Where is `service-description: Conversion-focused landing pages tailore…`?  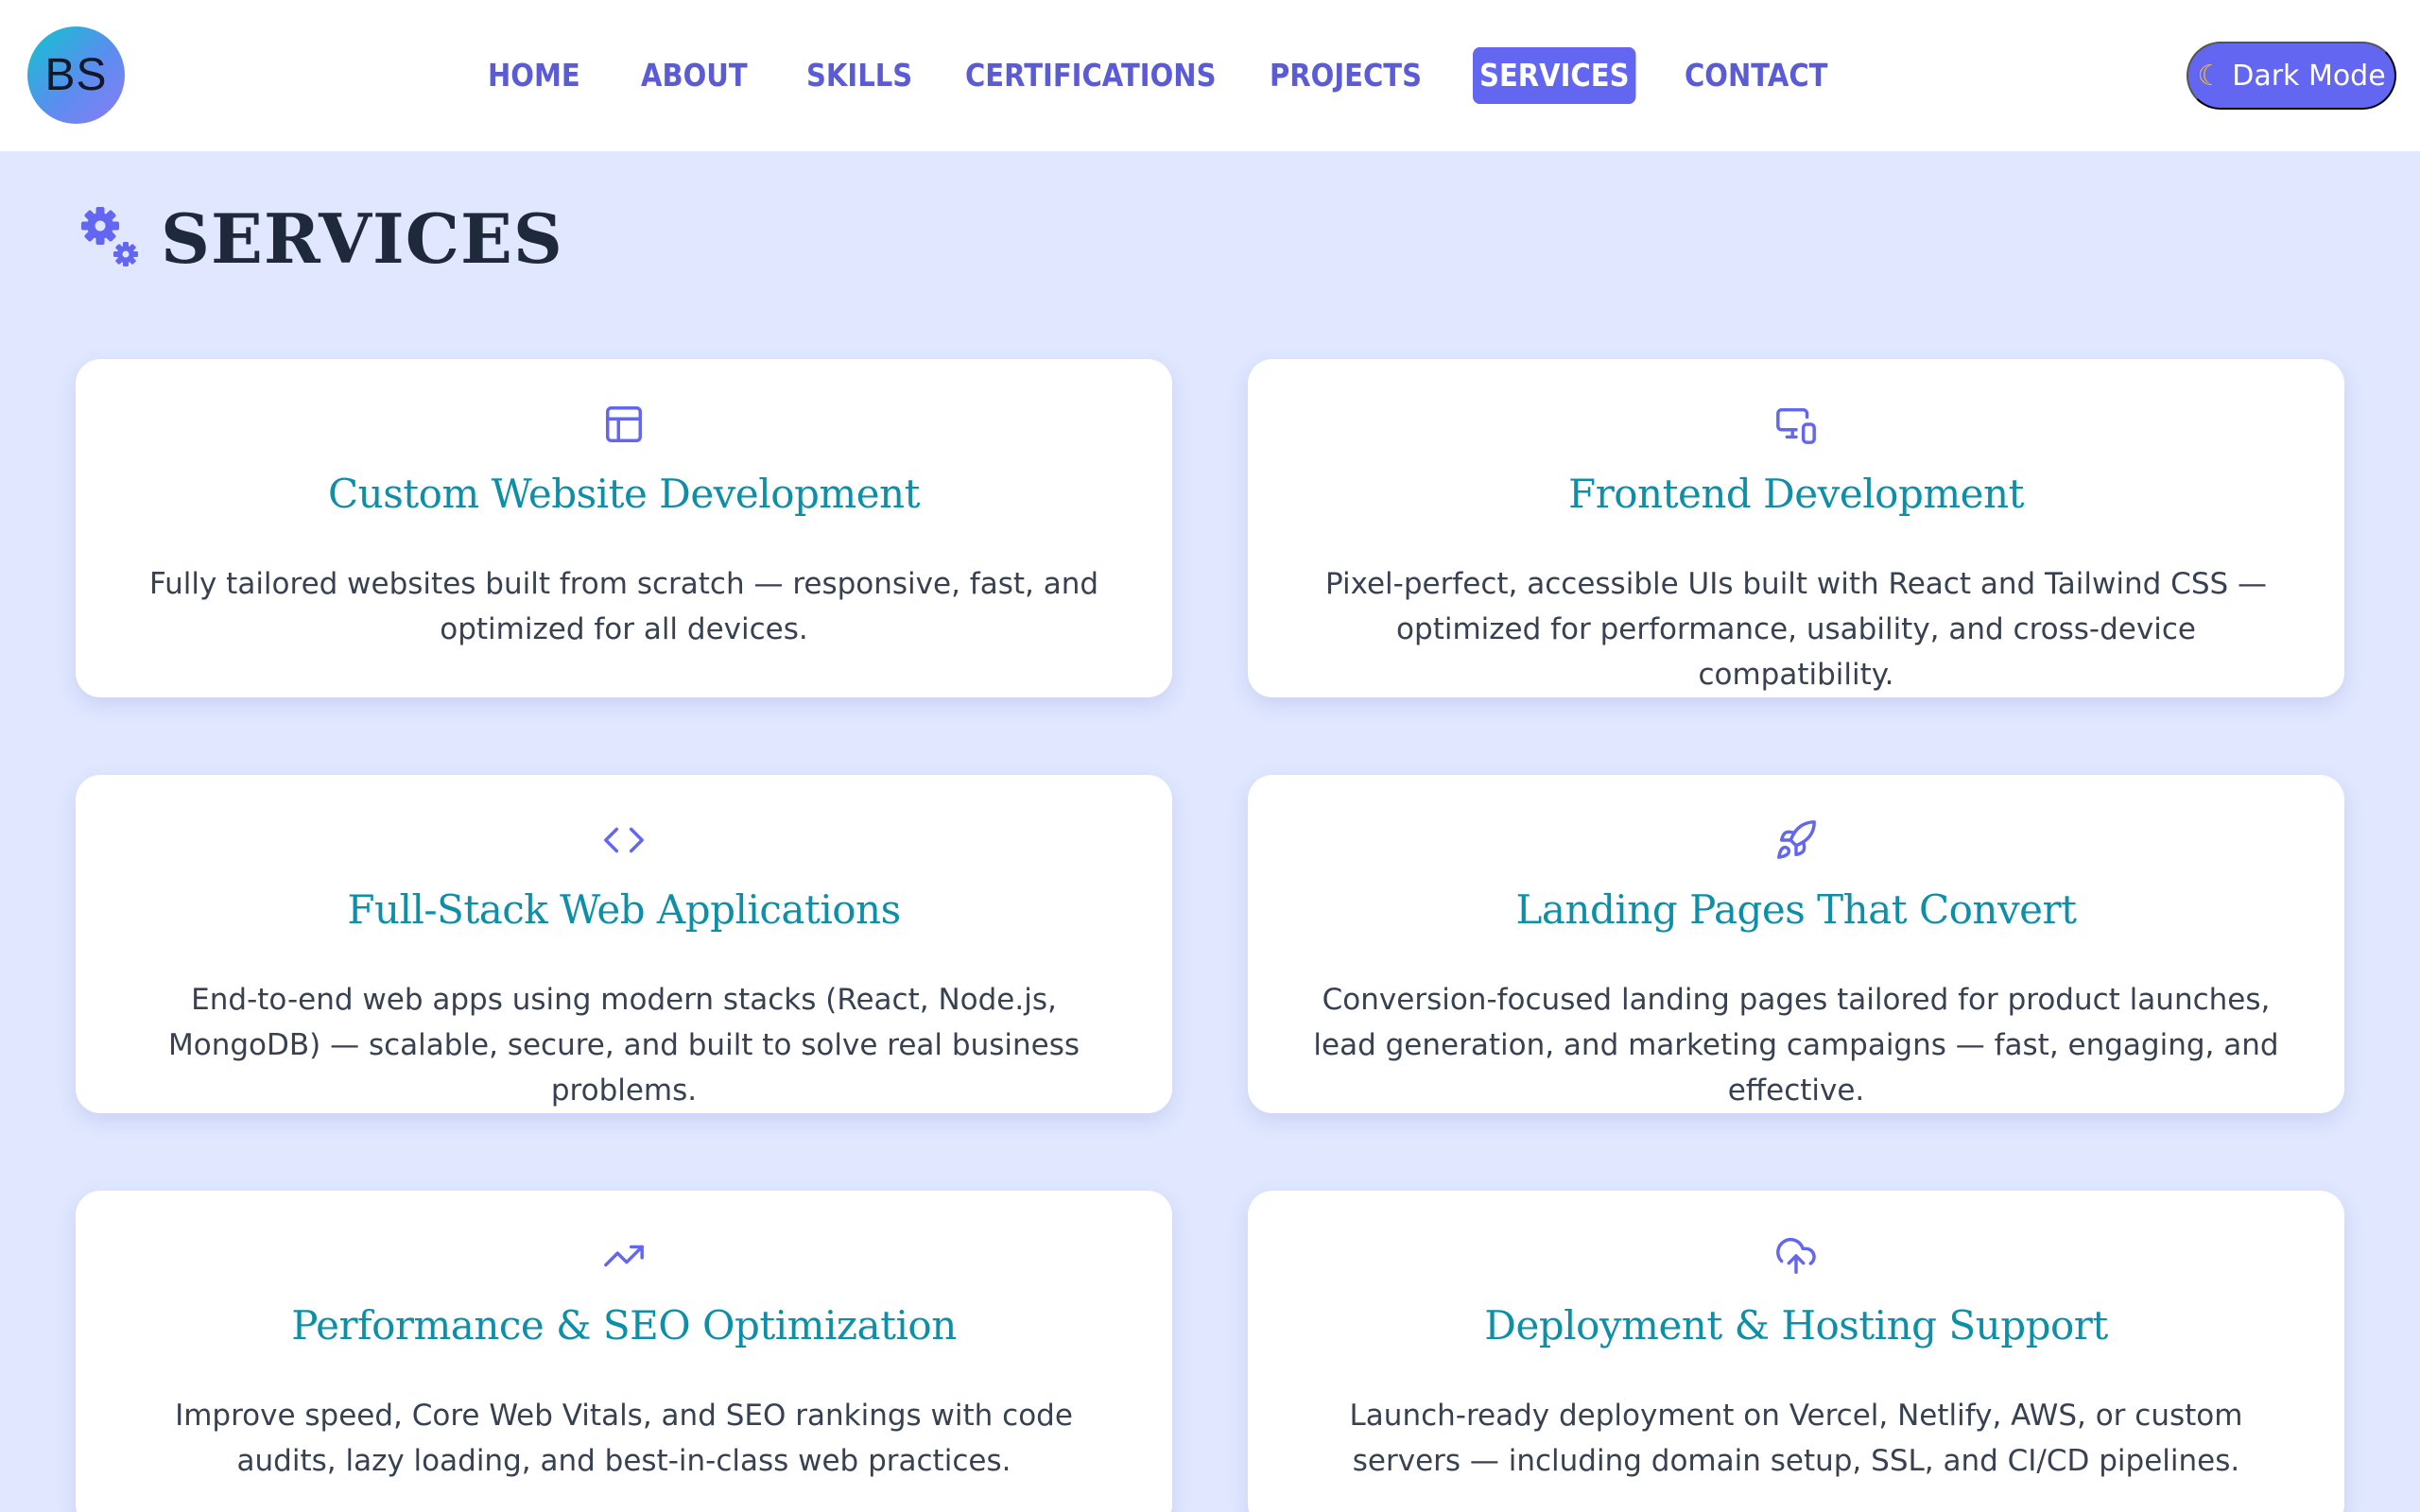 service-description: Conversion-focused landing pages tailore… is located at coordinates (1796, 1045).